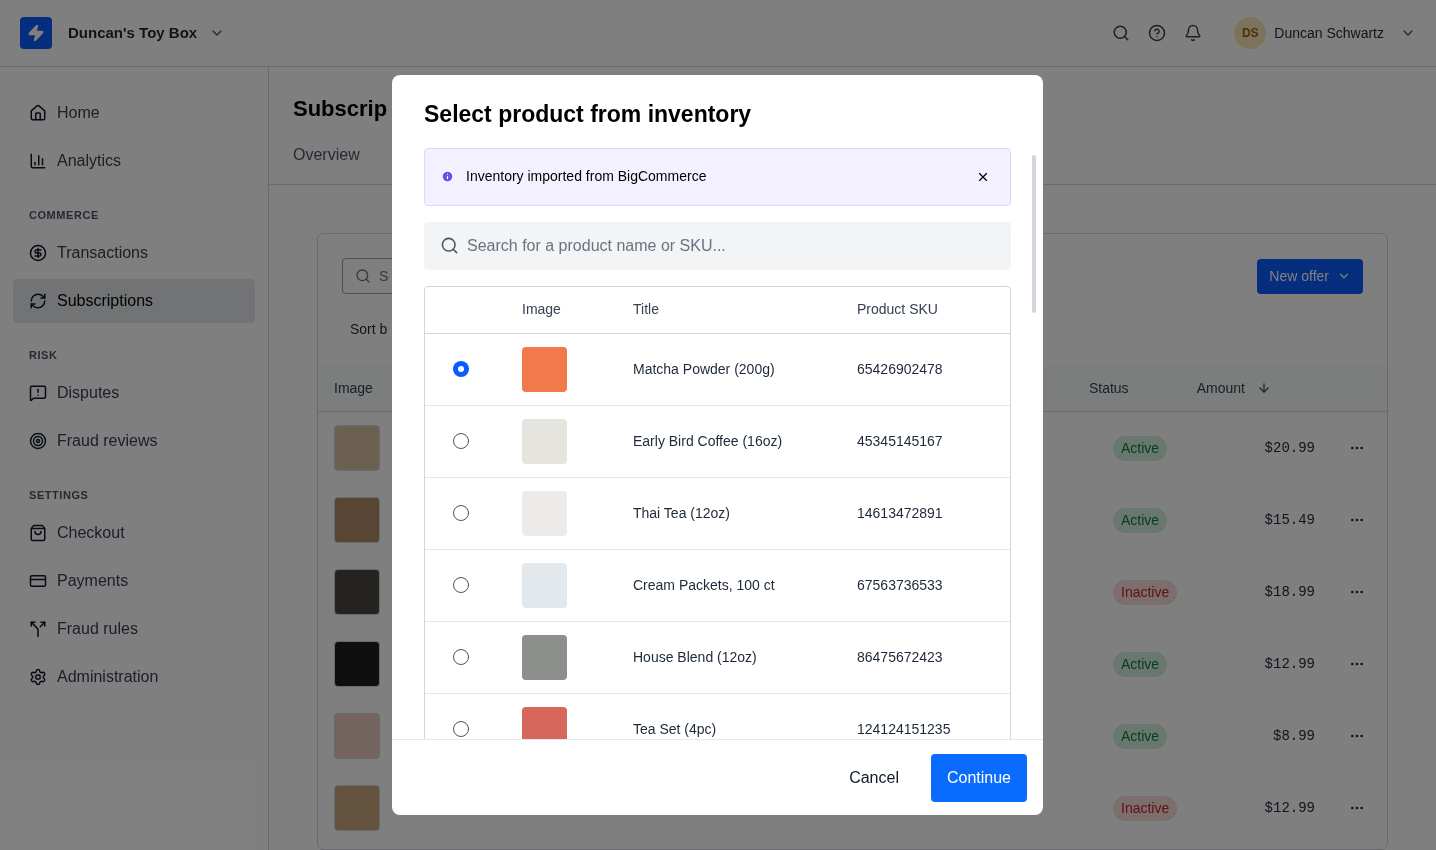 The image size is (1436, 850). I want to click on sidebar-item: Analytics, so click(134, 161).